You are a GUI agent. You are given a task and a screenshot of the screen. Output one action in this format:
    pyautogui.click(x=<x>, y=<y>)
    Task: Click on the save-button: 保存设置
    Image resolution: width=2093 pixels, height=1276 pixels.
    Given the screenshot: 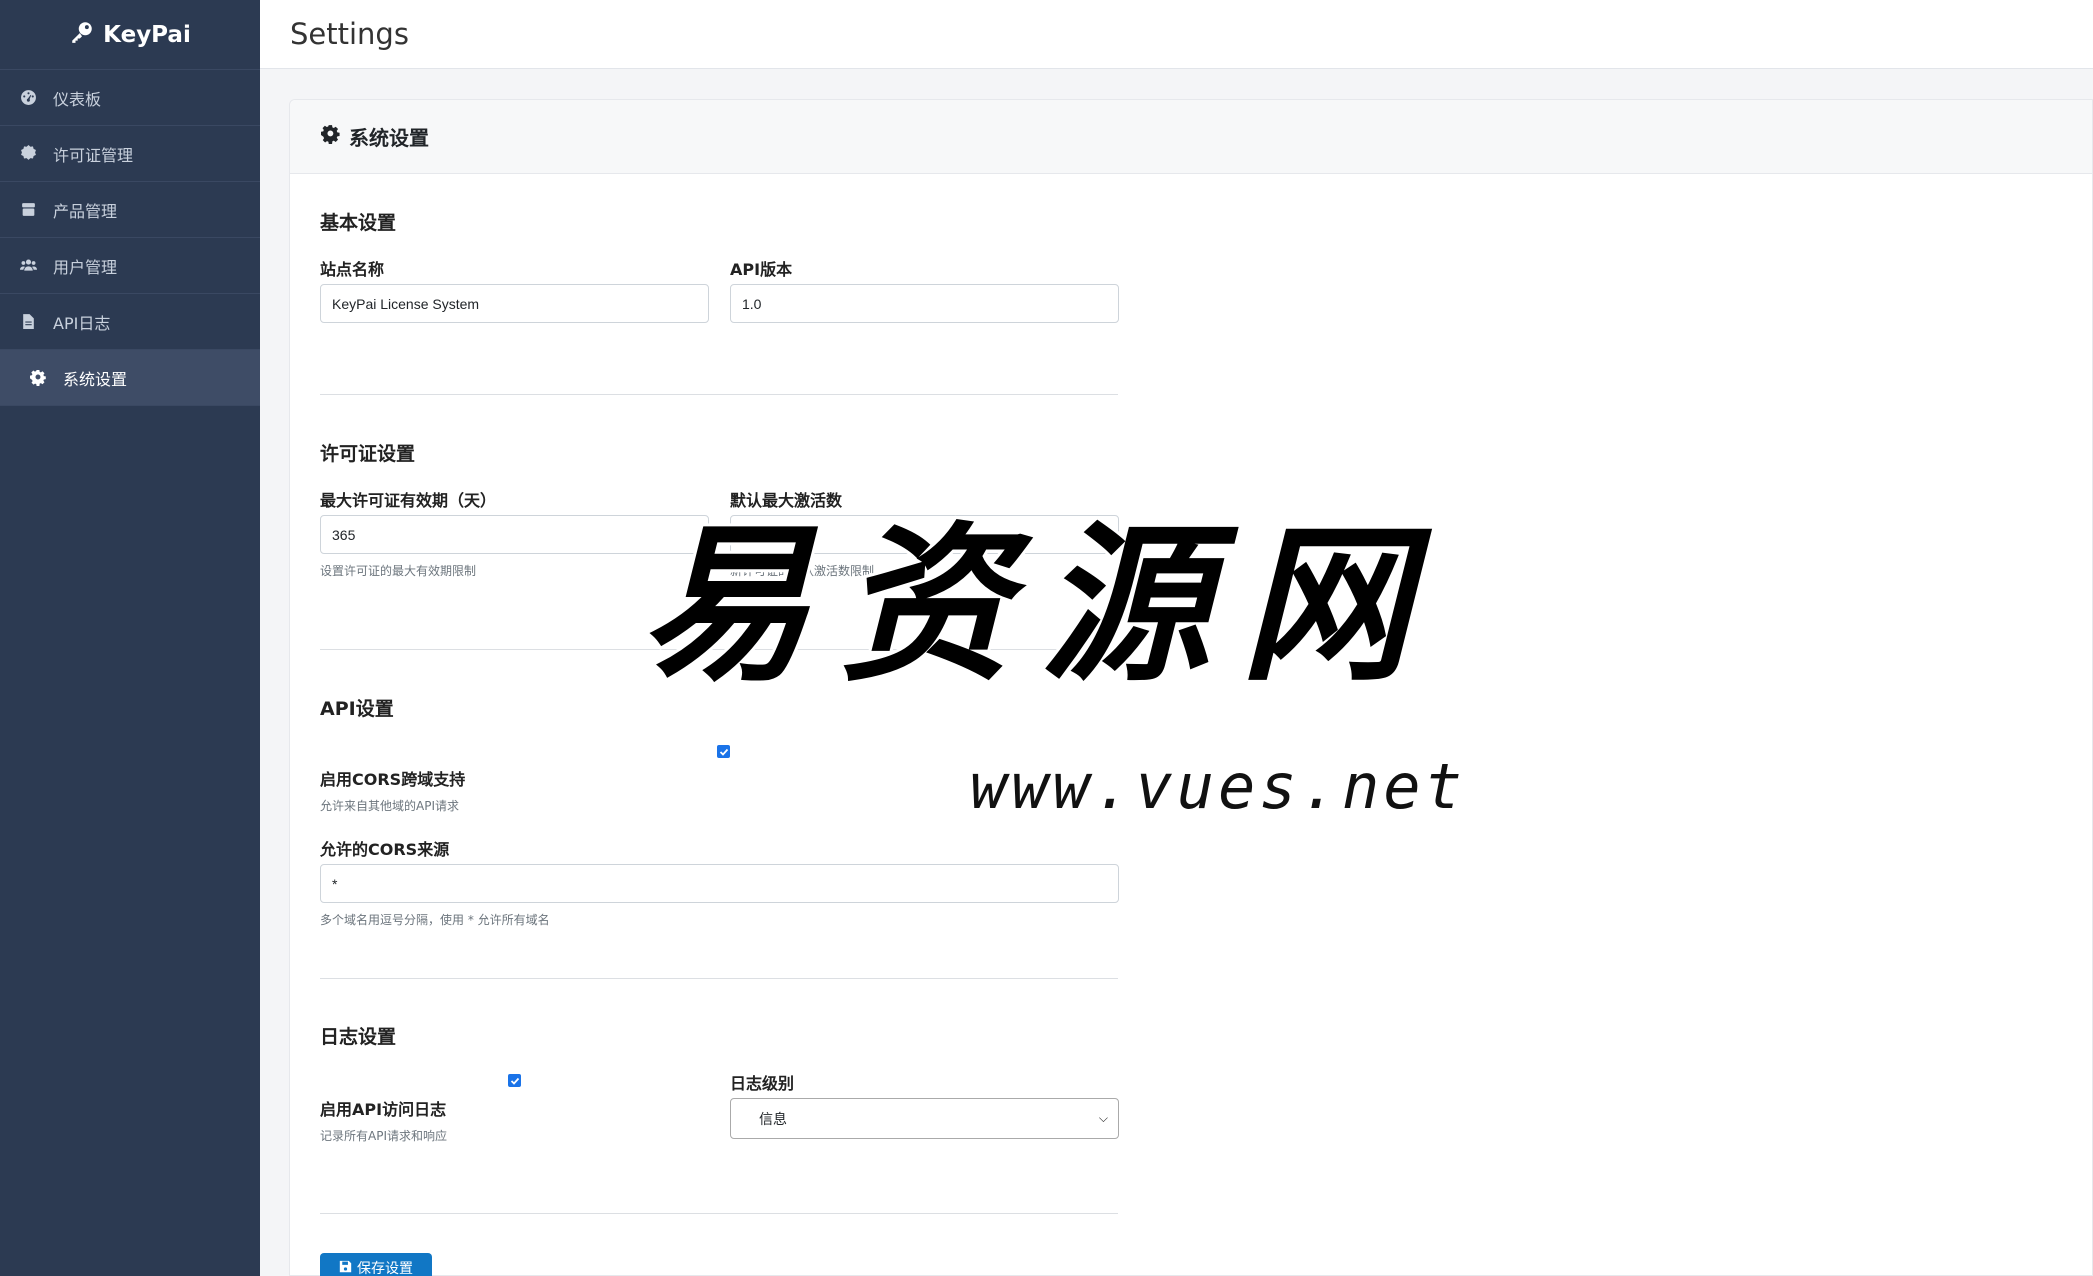 What is the action you would take?
    pyautogui.click(x=376, y=1264)
    